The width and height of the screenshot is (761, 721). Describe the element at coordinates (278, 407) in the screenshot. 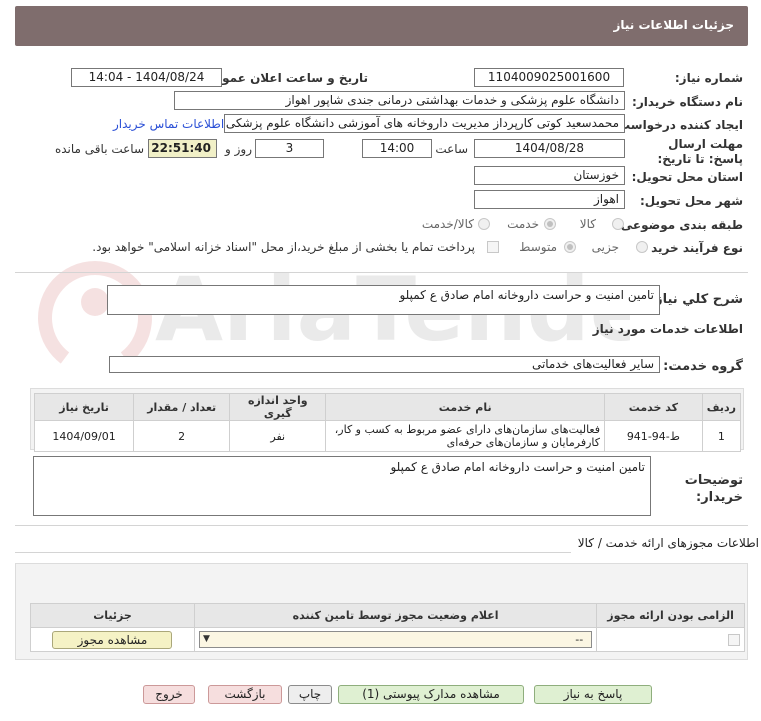

I see `col-unit: واحد اندازه گیری` at that location.